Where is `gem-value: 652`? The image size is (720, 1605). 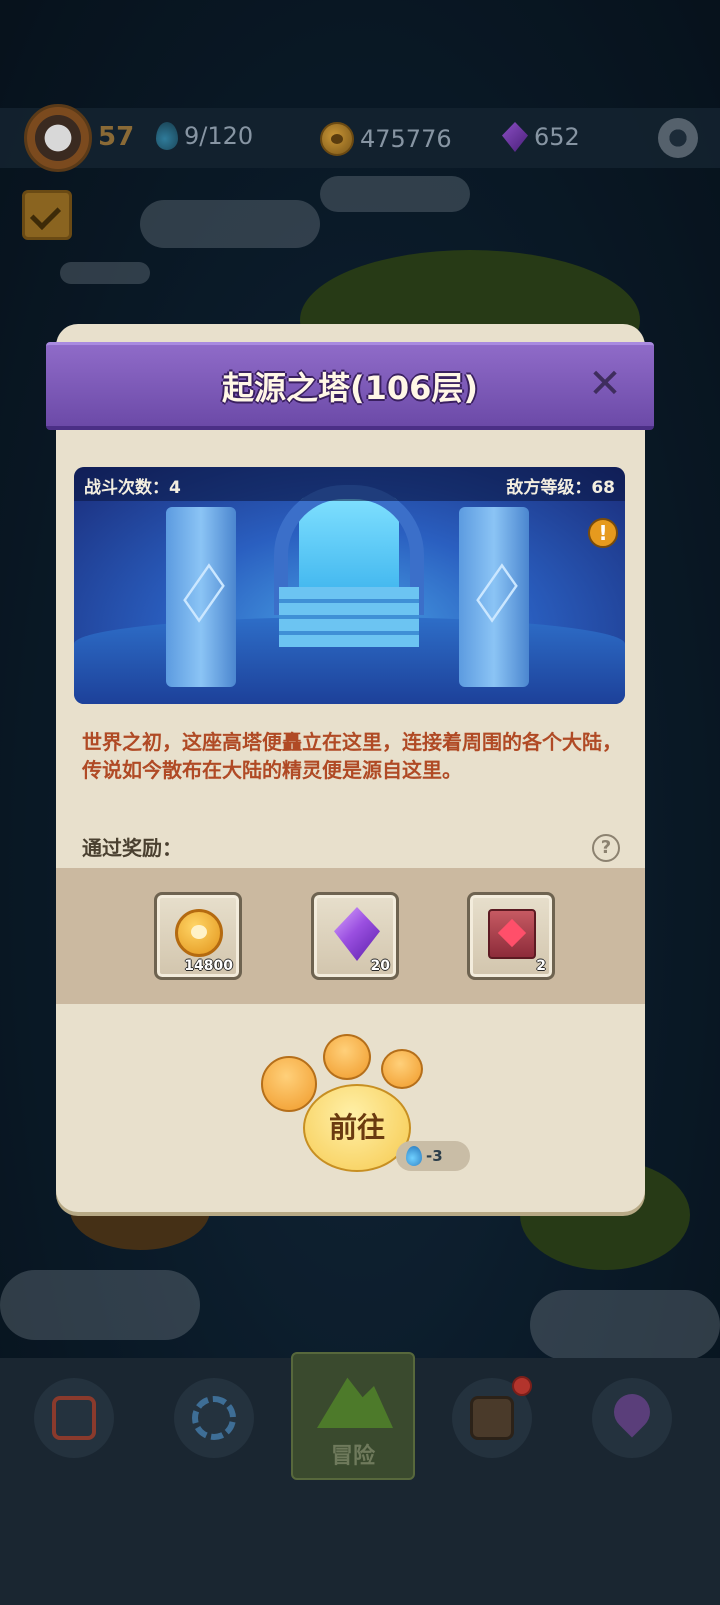
gem-value: 652 is located at coordinates (557, 137).